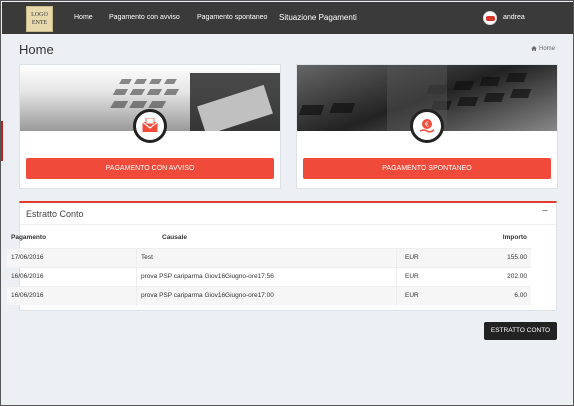 The width and height of the screenshot is (574, 406). What do you see at coordinates (269, 258) in the screenshot?
I see `table-row: 17/06/2016 Test EUR 155.00` at bounding box center [269, 258].